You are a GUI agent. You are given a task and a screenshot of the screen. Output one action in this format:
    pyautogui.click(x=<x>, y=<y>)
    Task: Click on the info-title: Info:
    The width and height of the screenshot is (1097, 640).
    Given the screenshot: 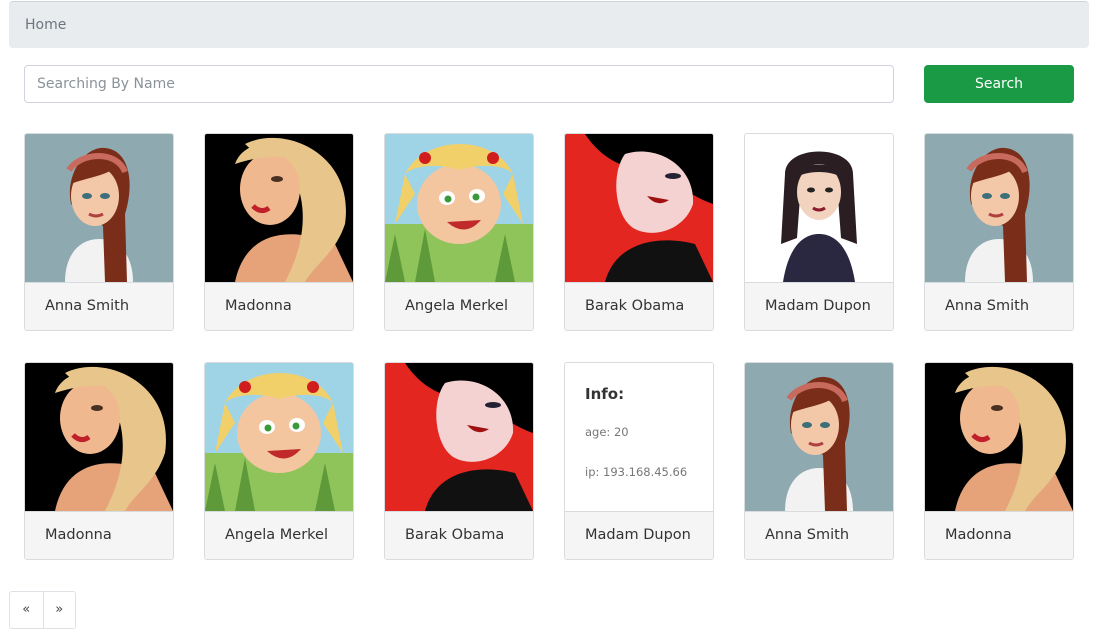 What is the action you would take?
    pyautogui.click(x=605, y=394)
    